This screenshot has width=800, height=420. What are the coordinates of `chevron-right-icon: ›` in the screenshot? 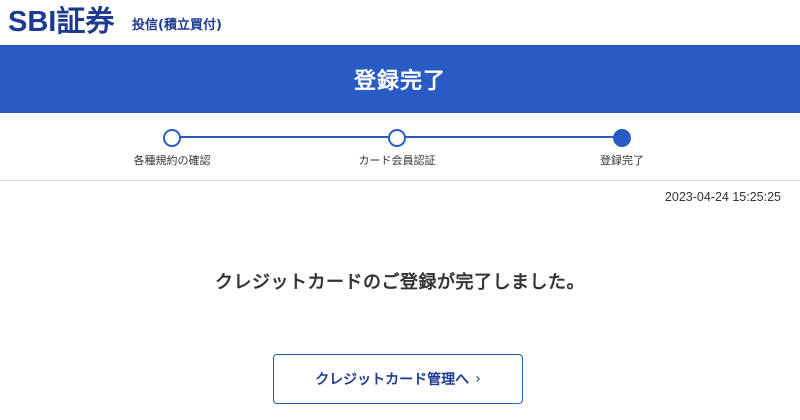 It's located at (478, 379).